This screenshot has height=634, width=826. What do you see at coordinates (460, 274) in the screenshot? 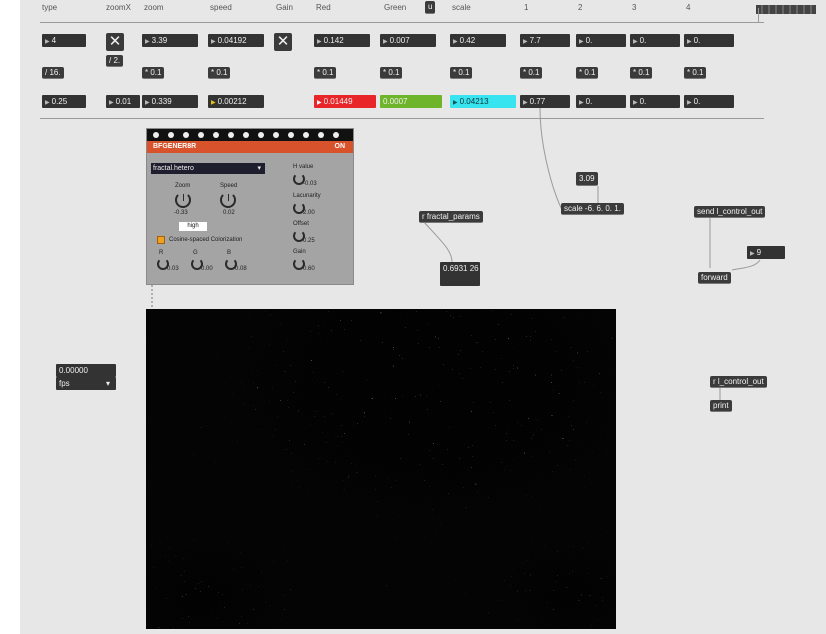
I see `message-fractal-value: 0.6931 26` at bounding box center [460, 274].